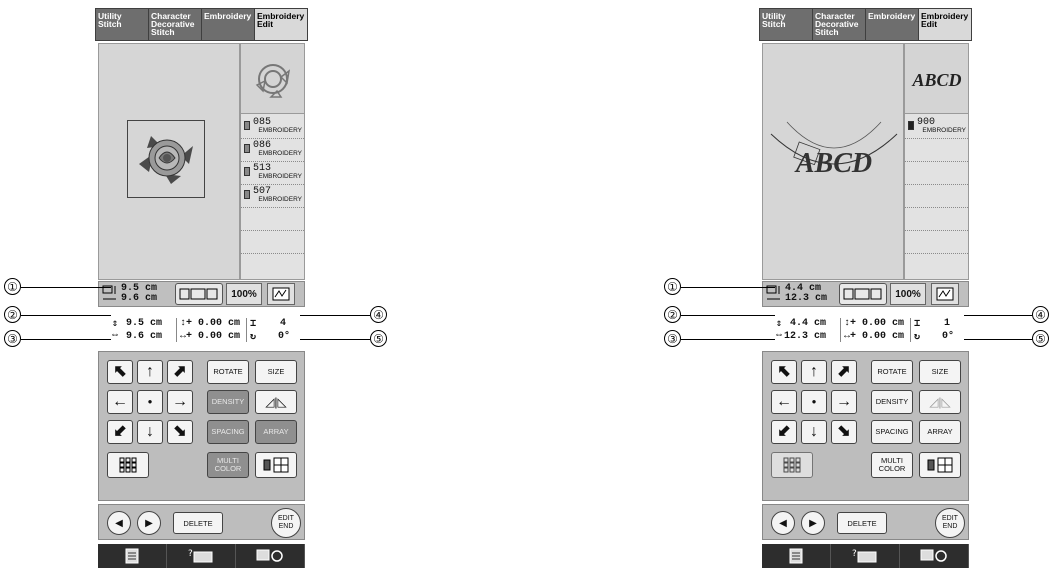 The width and height of the screenshot is (1051, 569). What do you see at coordinates (378, 314) in the screenshot?
I see `callout-4-left: ④` at bounding box center [378, 314].